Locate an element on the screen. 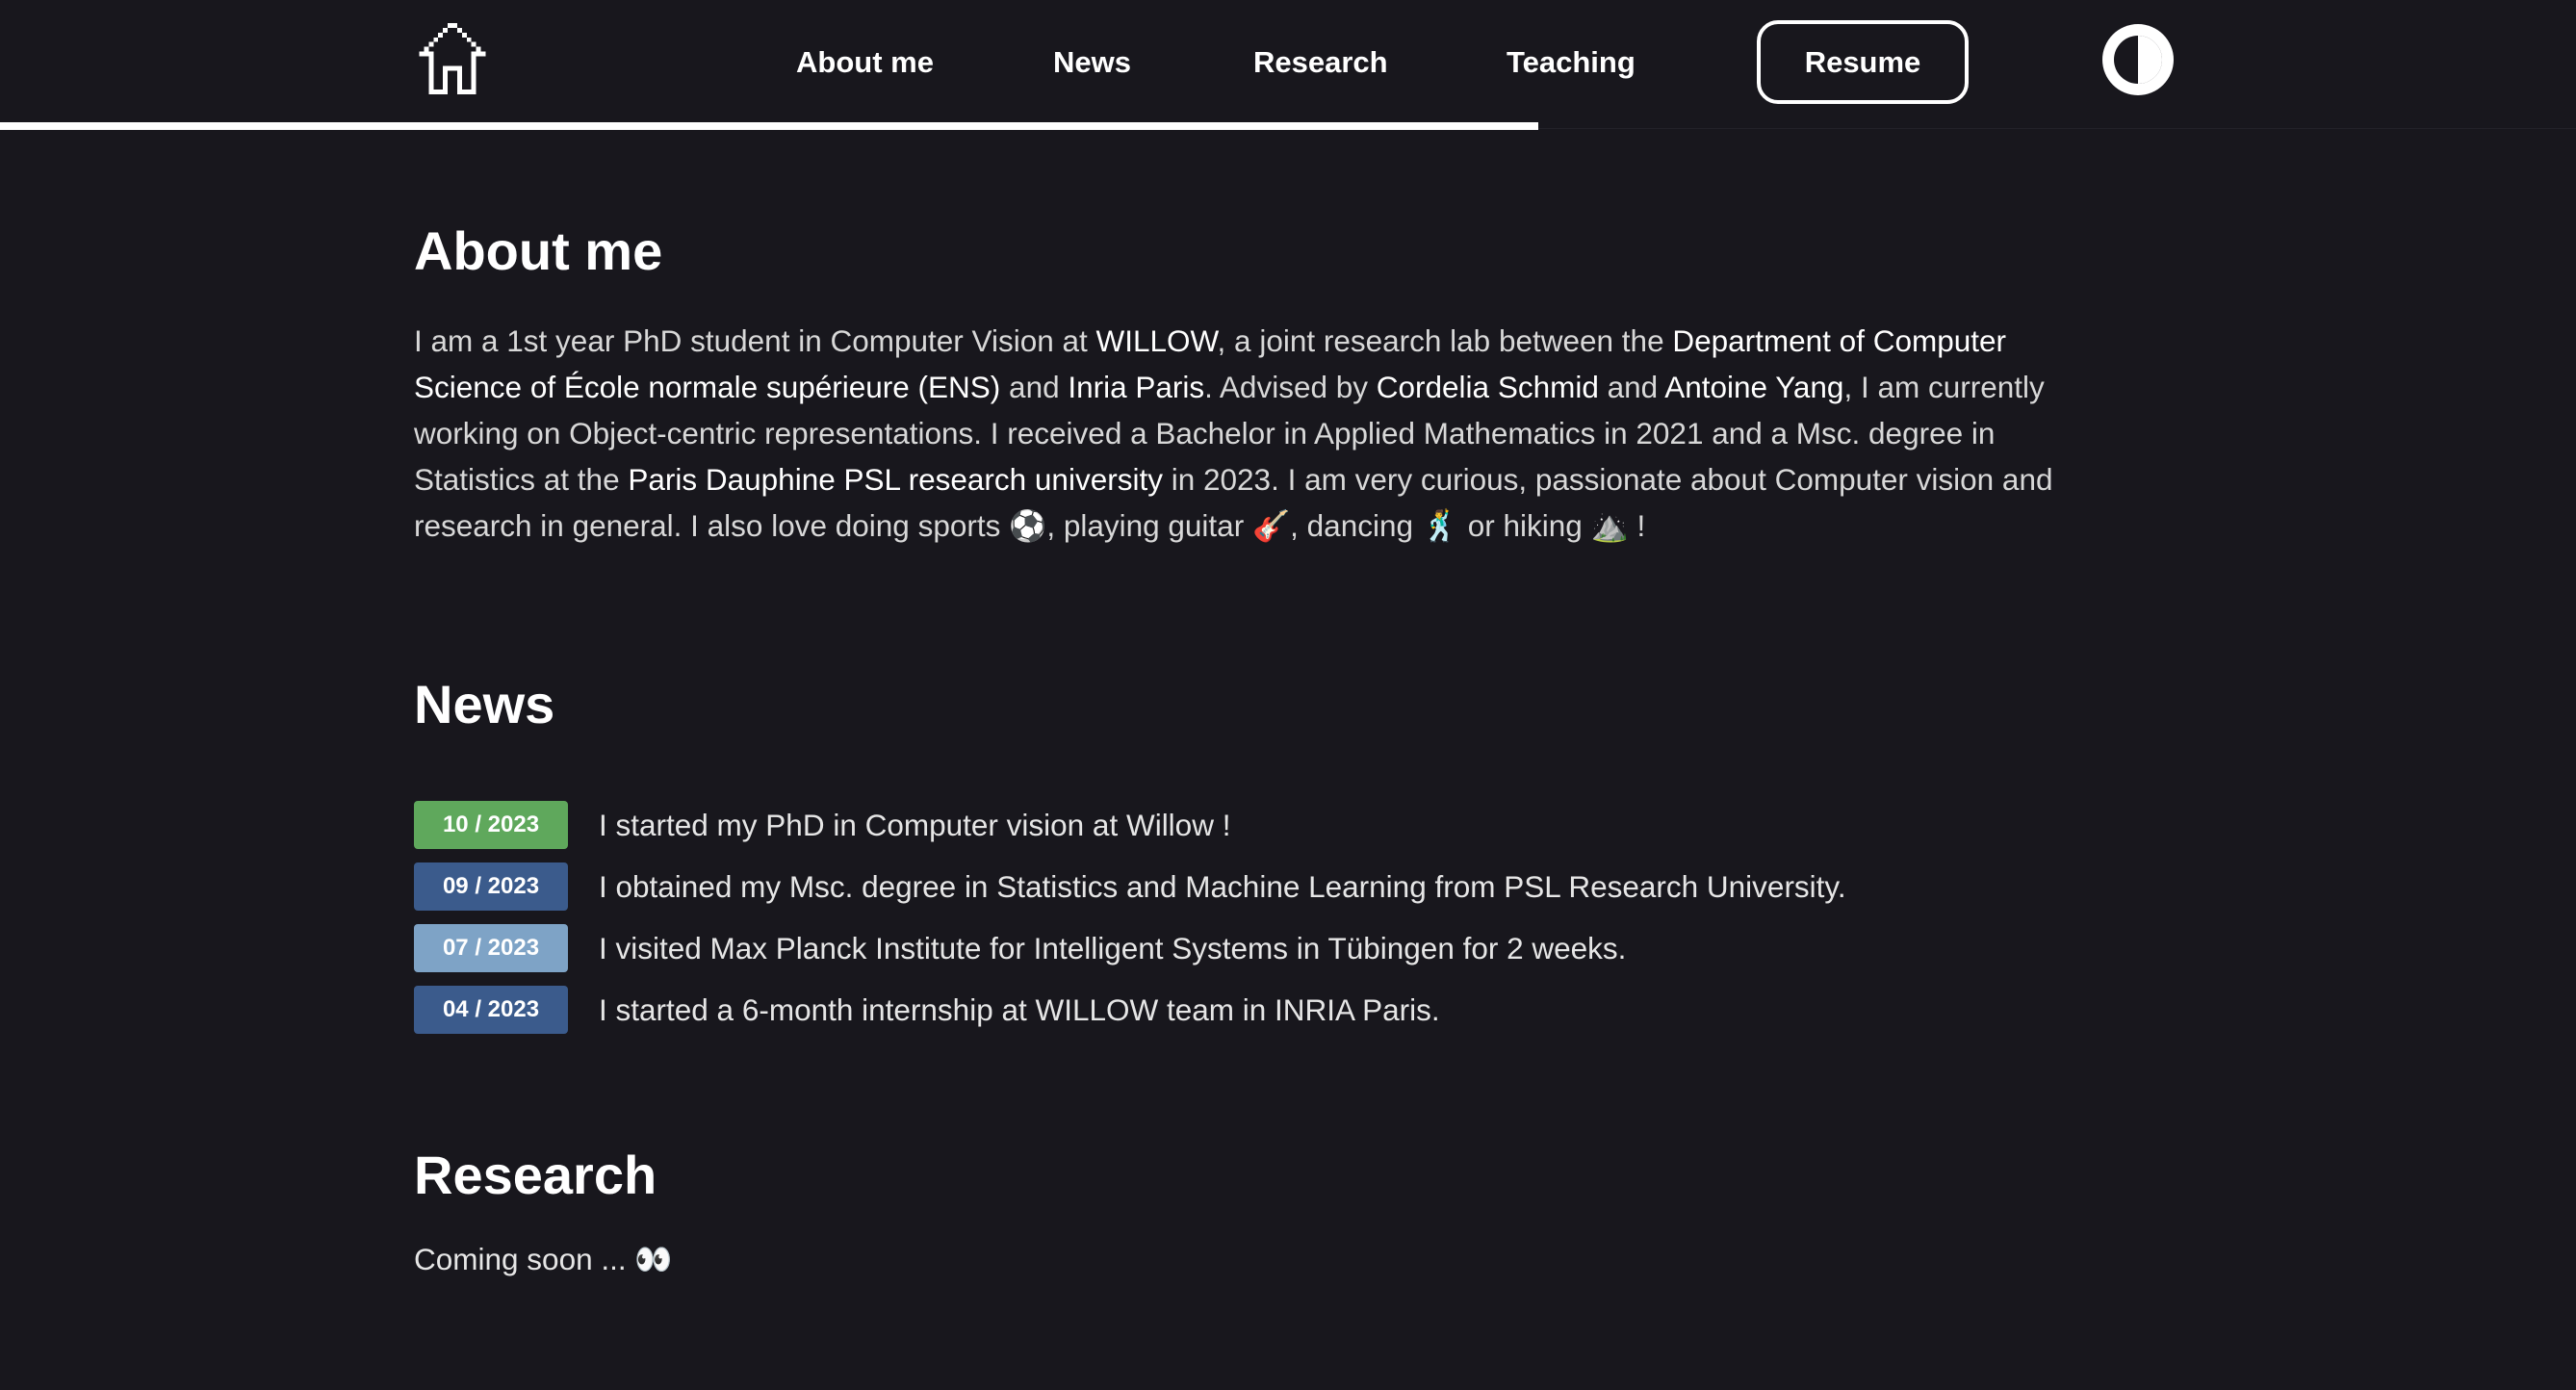 The height and width of the screenshot is (1390, 2576). about-text-5: and is located at coordinates (1632, 387).